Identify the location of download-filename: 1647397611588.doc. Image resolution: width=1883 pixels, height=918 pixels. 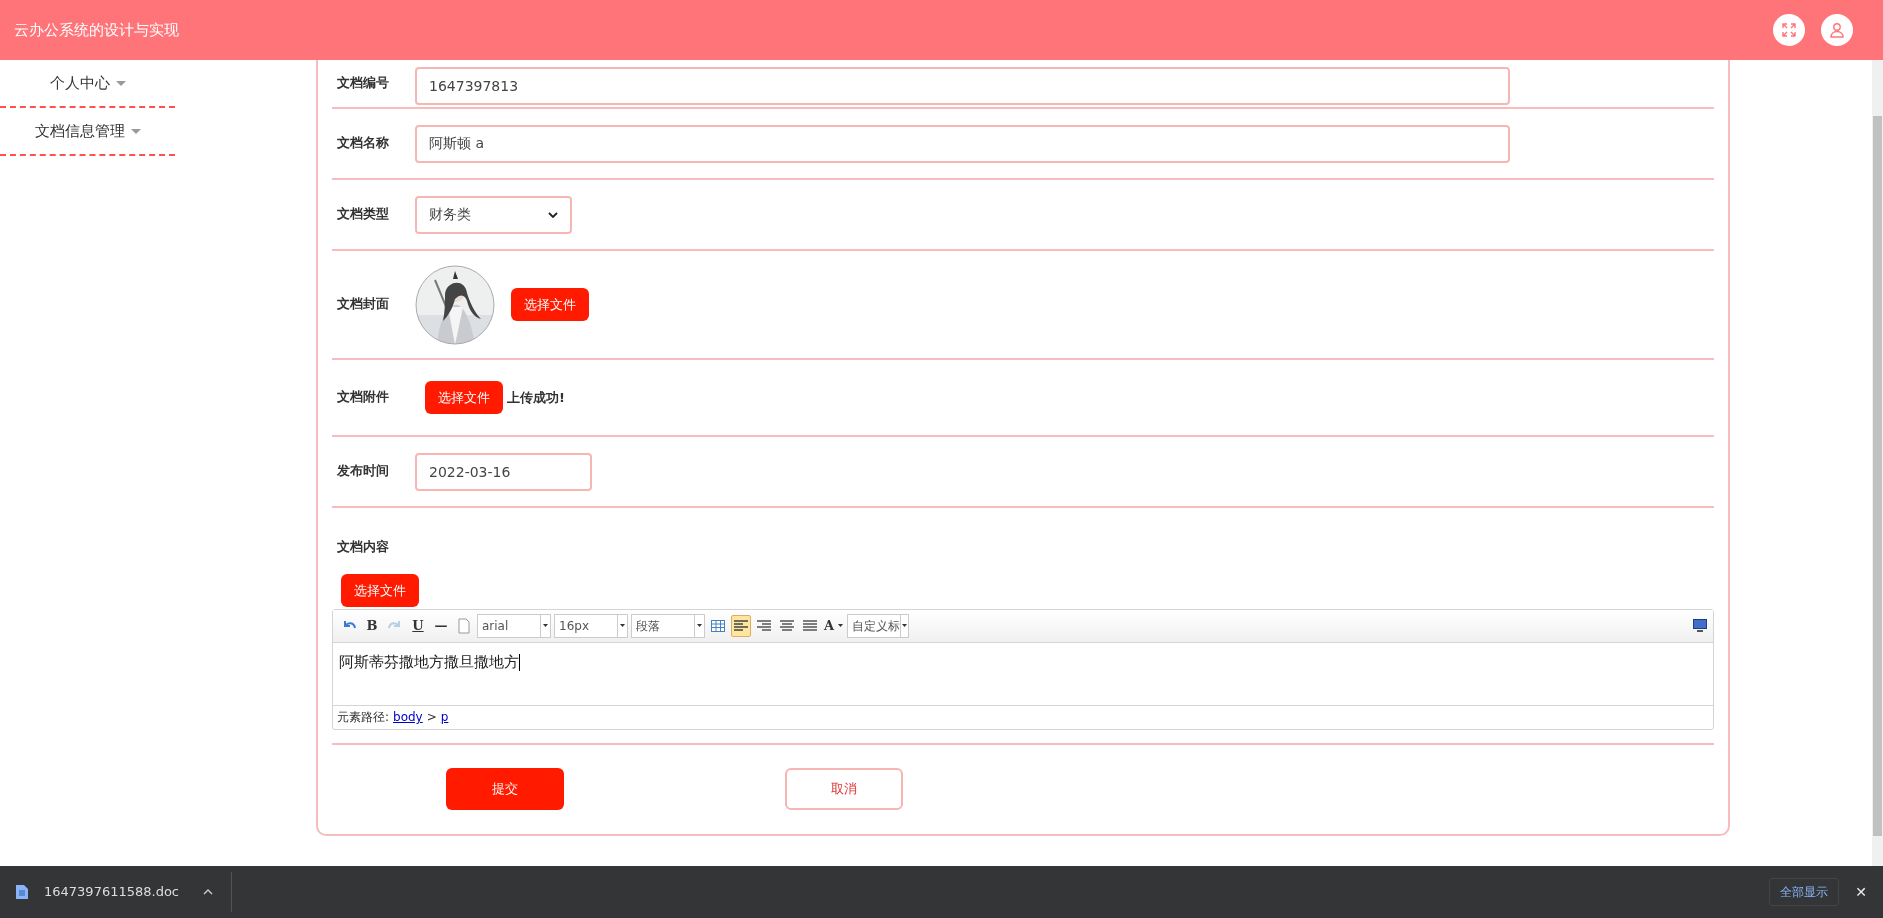
(111, 892).